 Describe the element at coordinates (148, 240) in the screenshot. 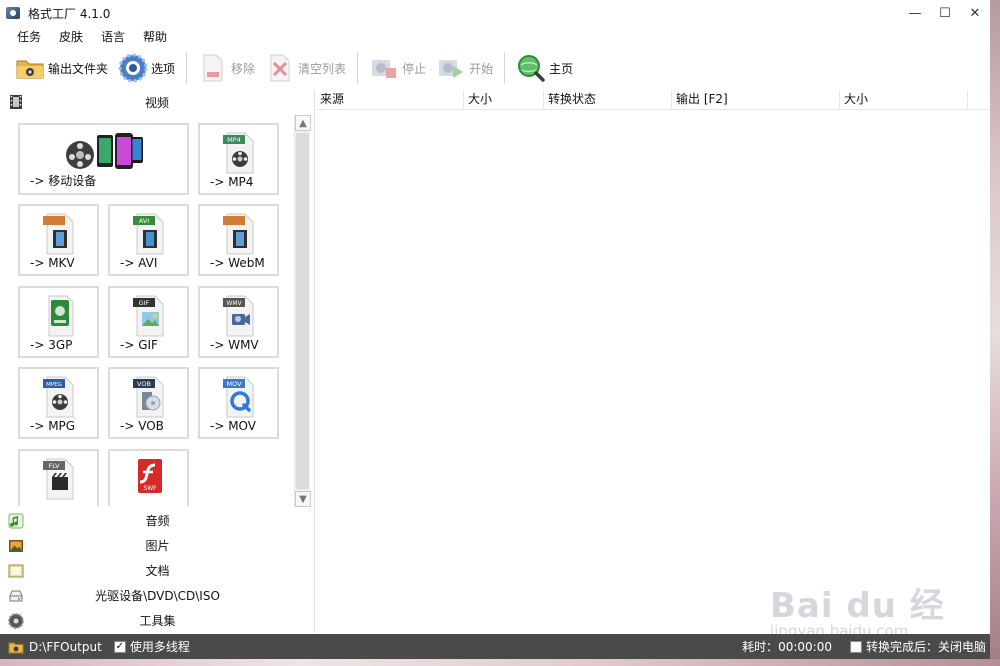

I see `tile-avi: AVI -> AVI` at that location.